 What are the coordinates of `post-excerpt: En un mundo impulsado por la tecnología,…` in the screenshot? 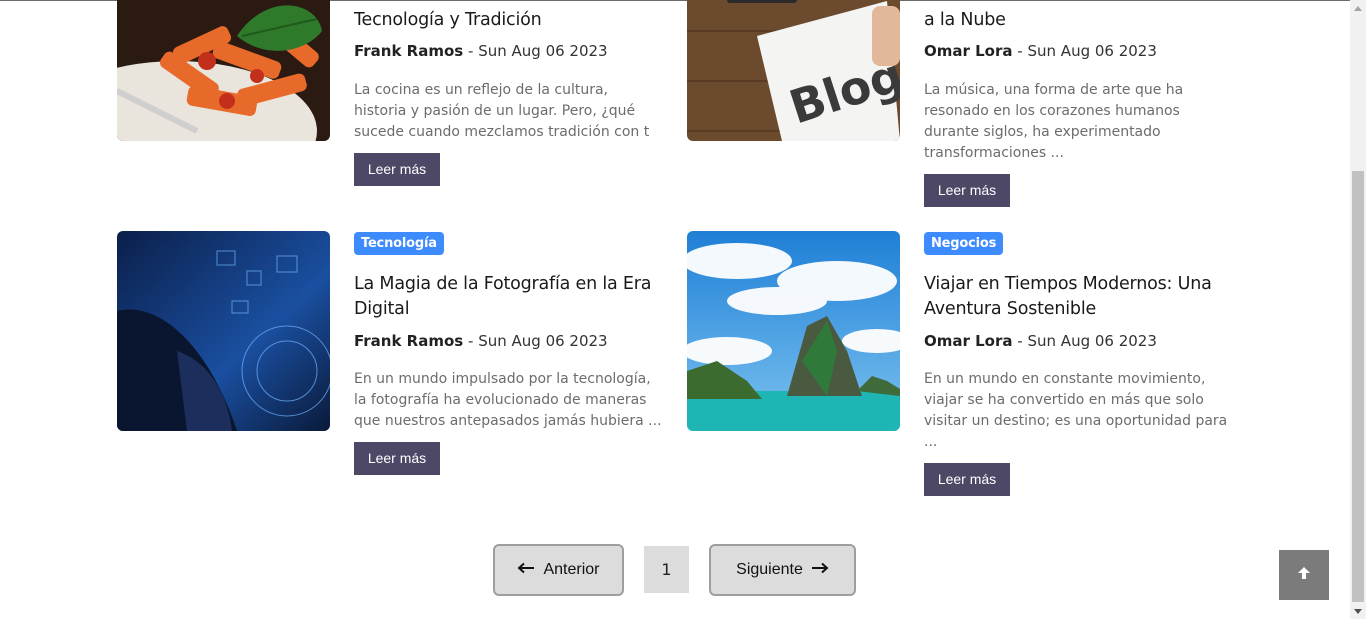 It's located at (508, 400).